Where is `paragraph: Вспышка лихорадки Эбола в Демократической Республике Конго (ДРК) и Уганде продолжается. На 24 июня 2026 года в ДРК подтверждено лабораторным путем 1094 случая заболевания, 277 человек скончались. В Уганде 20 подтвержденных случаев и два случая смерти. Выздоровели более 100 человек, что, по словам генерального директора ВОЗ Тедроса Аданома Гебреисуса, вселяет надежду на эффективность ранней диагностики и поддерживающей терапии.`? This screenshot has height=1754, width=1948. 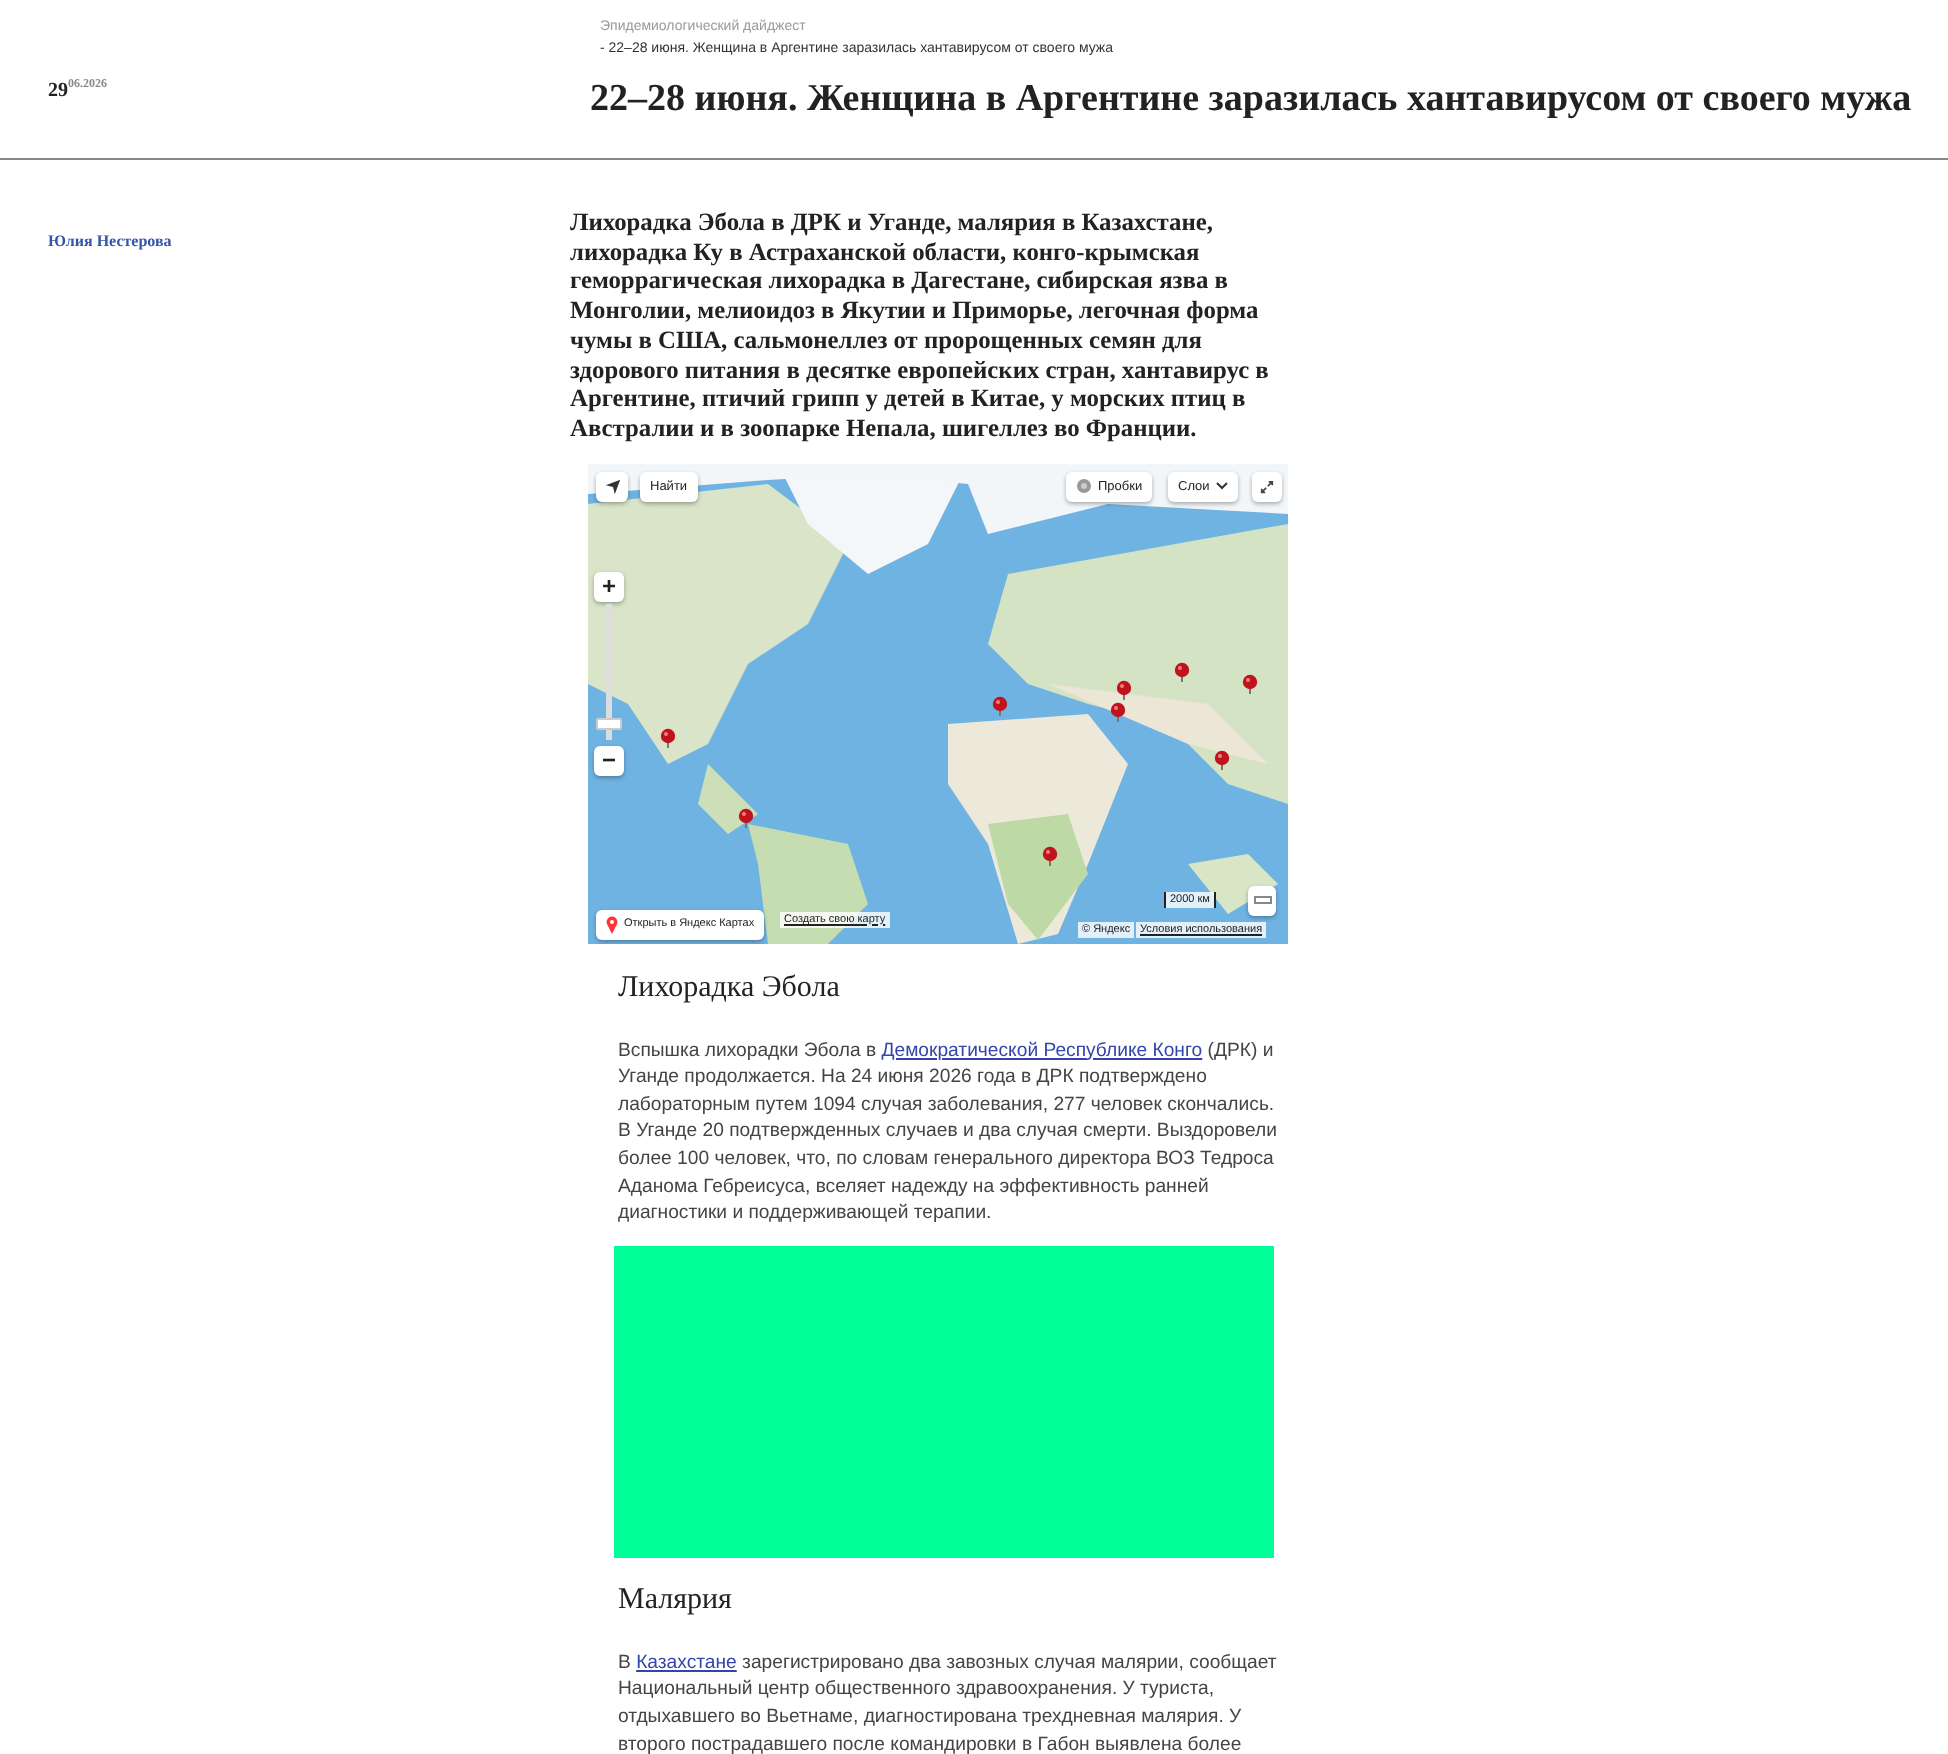 paragraph: Вспышка лихорадки Эбола в Демократической Республике Конго (ДРК) и Уганде продолжается. На 24 июня 2026 года в ДРК подтверждено лабораторным путем 1094 случая заболевания, 277 человек скончались. В Уганде 20 подтвержденных случаев и два случая смерти. Выздоровели более 100 человек, что, по словам генерального директора ВОЗ Тедроса Аданома Гебреисуса, вселяет надежду на эффективность ранней диагностики и поддерживающей терапии. is located at coordinates (948, 1132).